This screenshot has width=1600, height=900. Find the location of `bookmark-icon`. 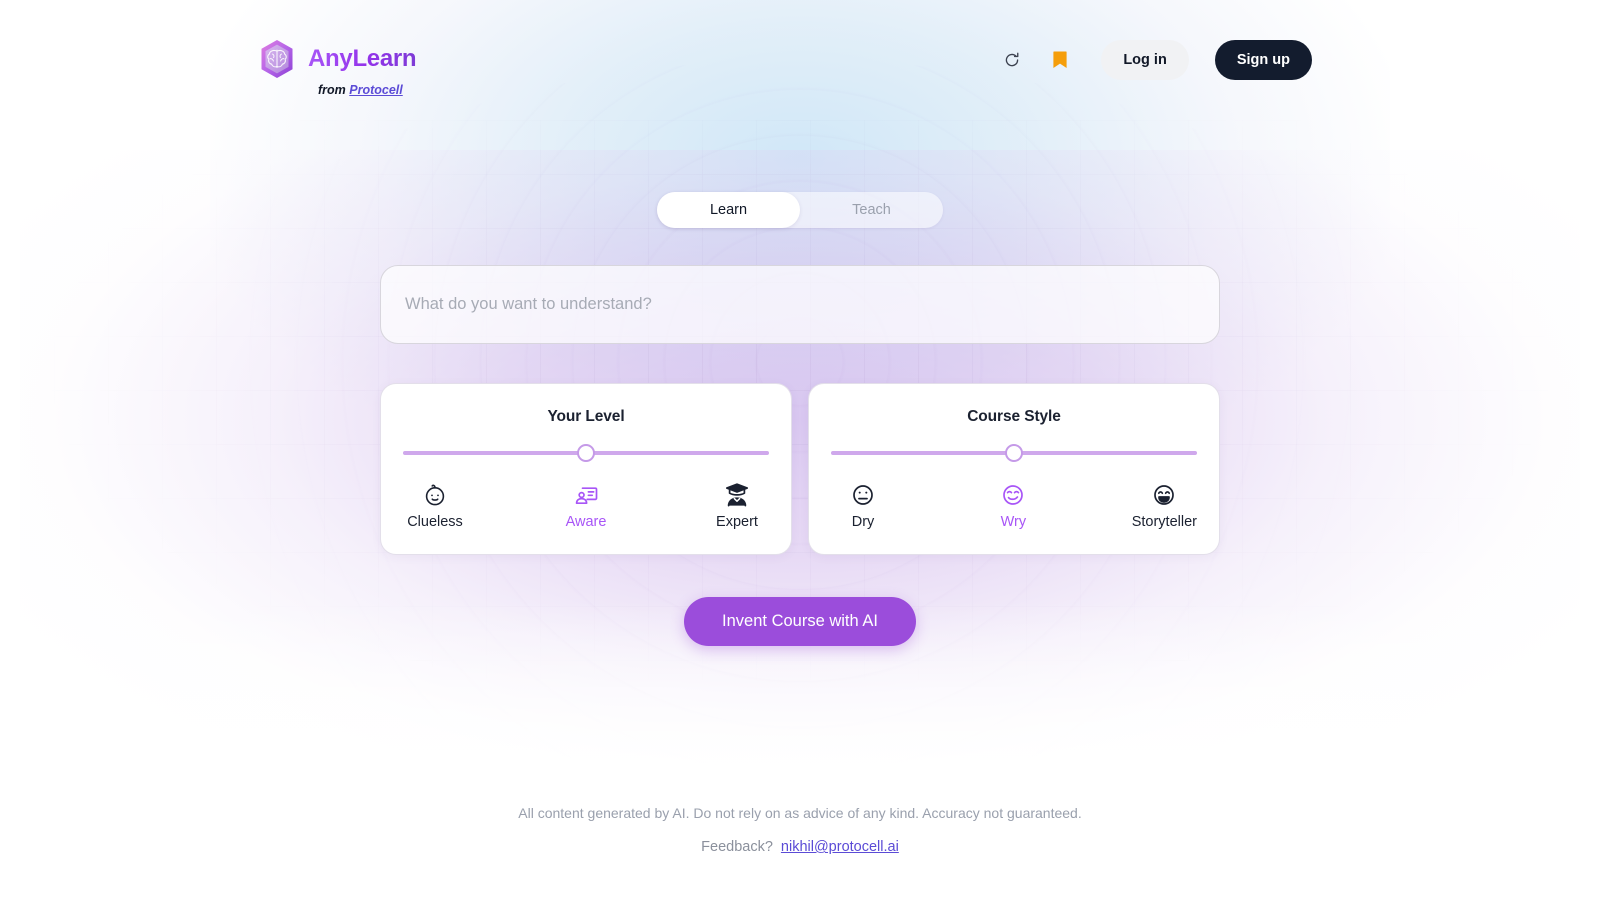

bookmark-icon is located at coordinates (1060, 59).